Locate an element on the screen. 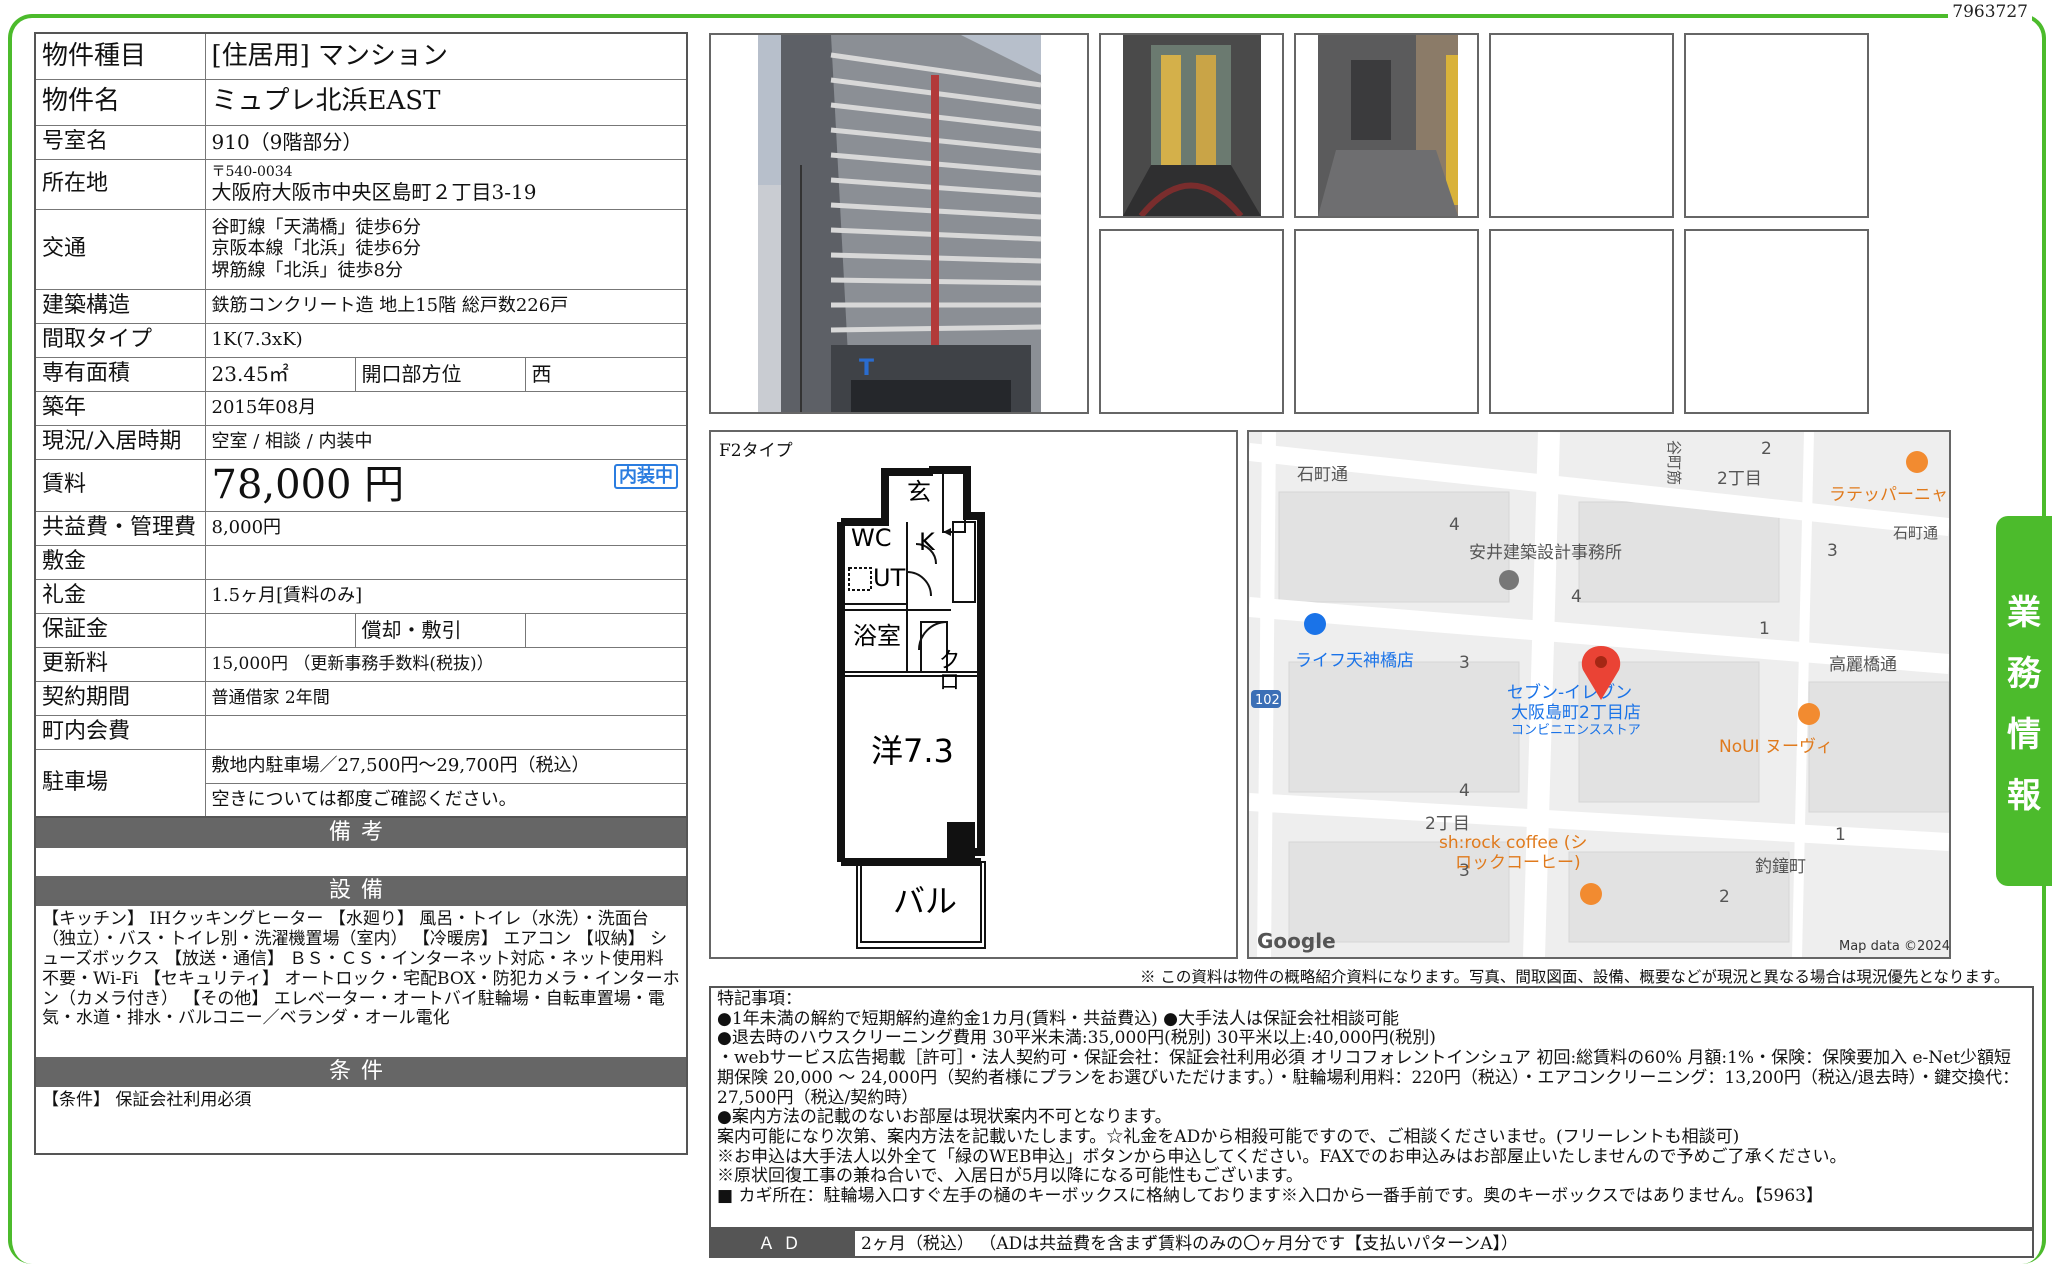  svg-text: T is located at coordinates (866, 368).